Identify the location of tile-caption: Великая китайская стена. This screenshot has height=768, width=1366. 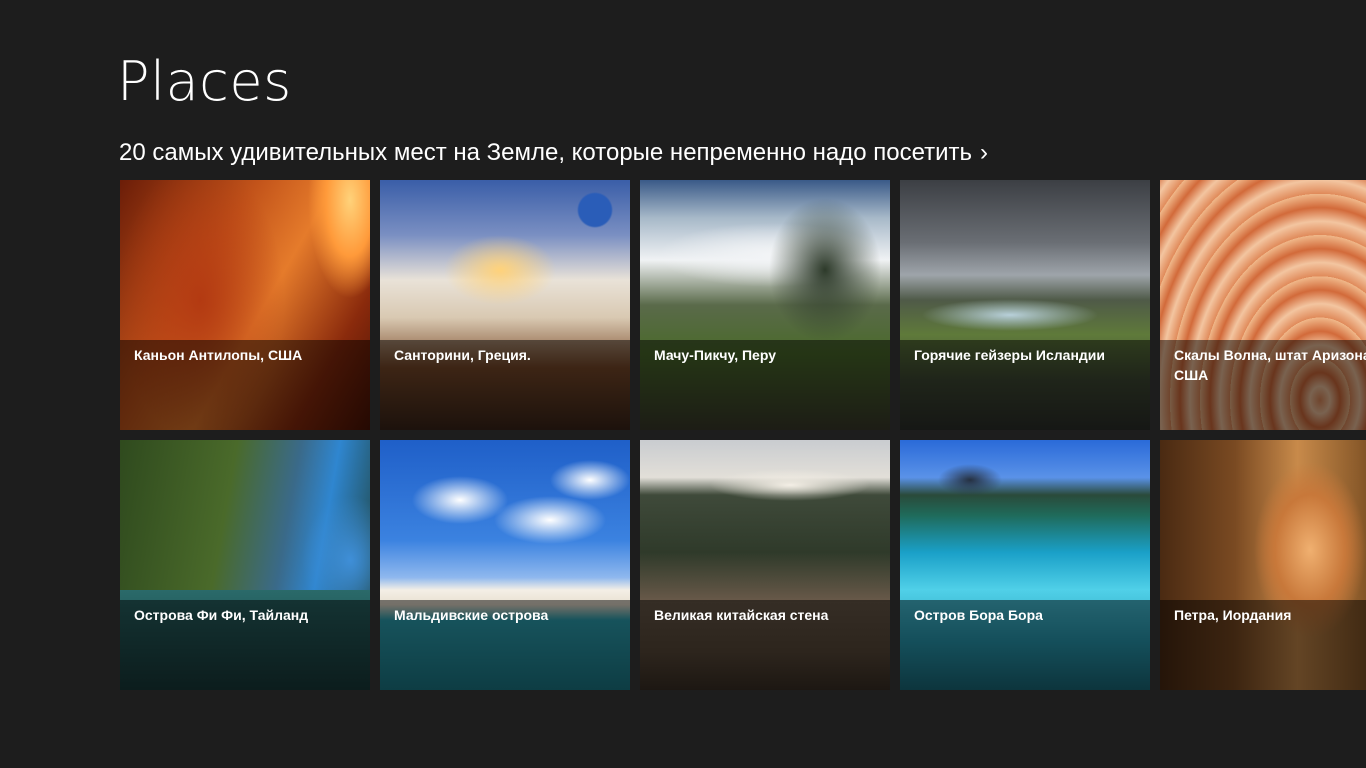
(741, 615).